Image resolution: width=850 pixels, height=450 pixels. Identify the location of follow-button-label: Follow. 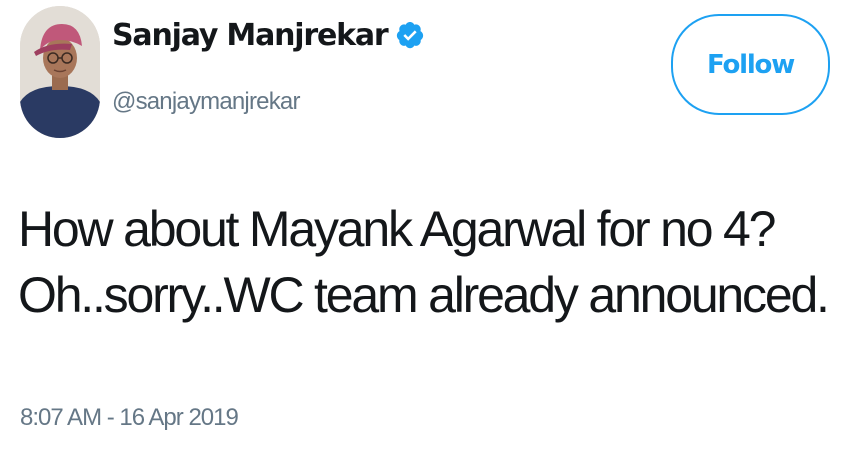
(750, 64).